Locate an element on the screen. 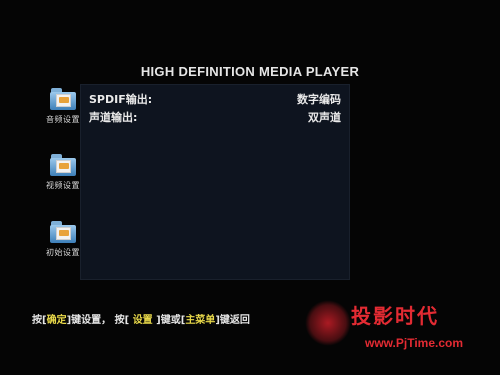 The image size is (500, 375). initial-settings-folder-icon is located at coordinates (63, 232).